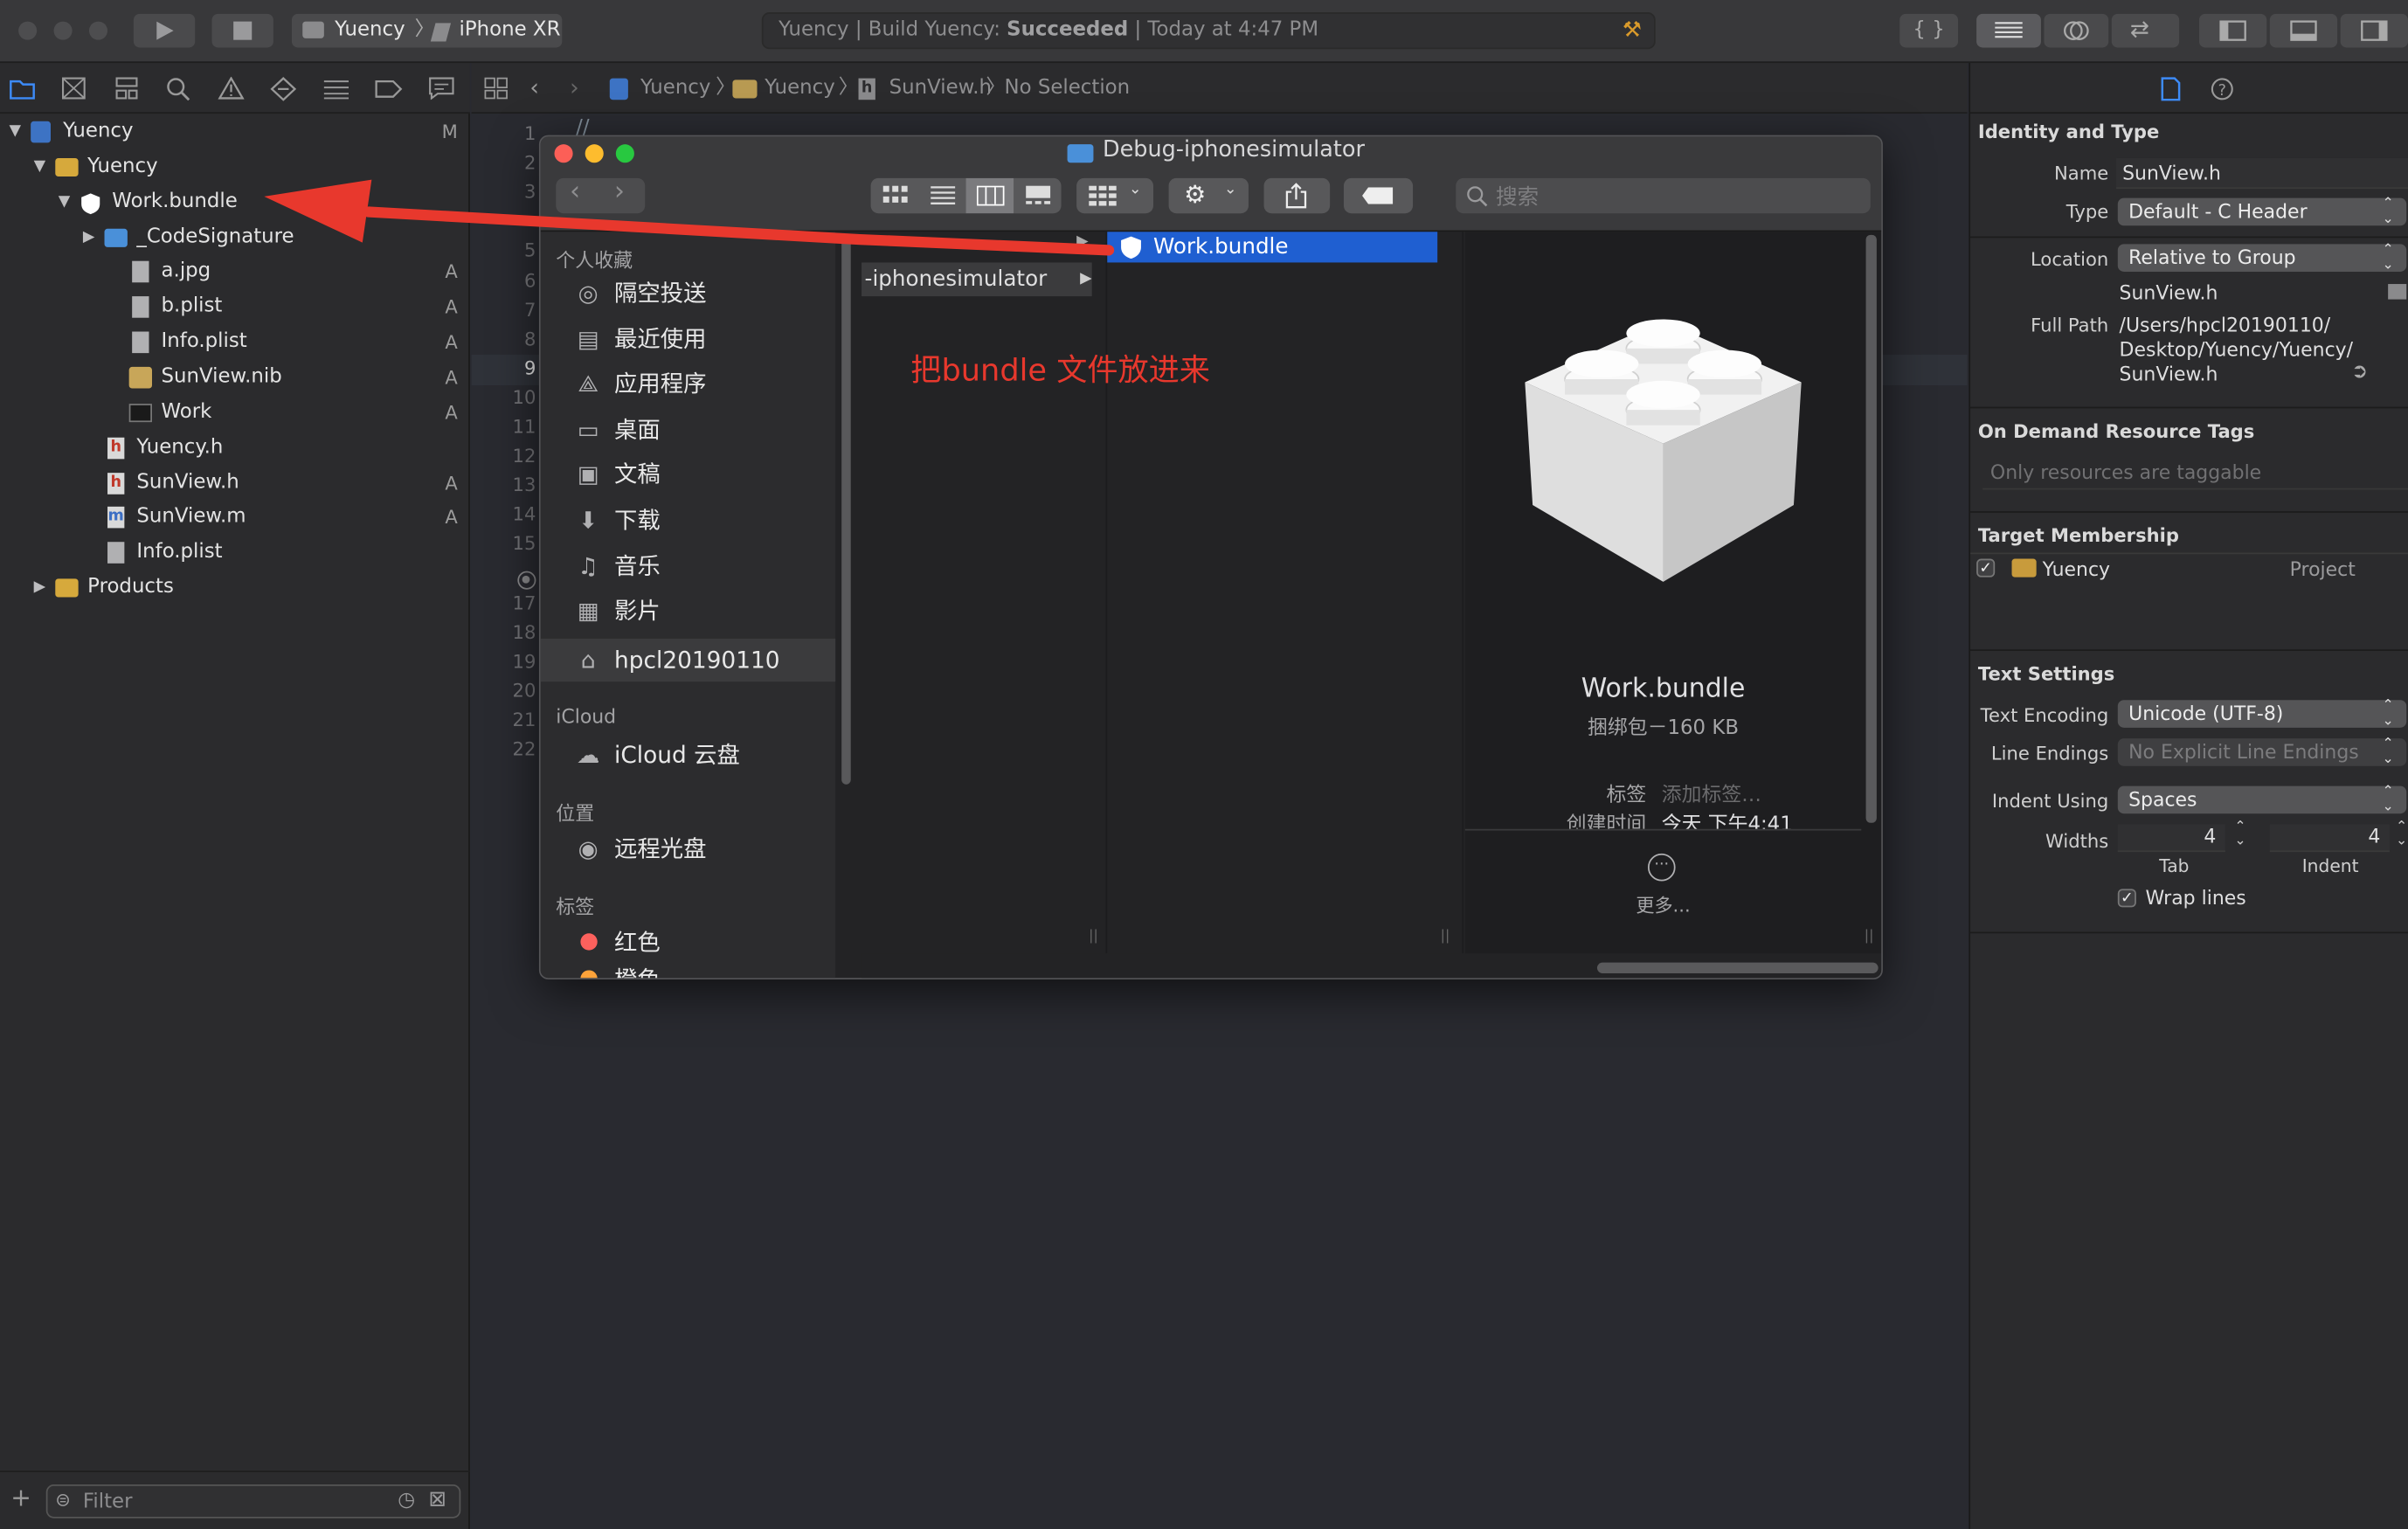 The image size is (2408, 1529). Describe the element at coordinates (73, 88) in the screenshot. I see `source-control-navigator-icon` at that location.